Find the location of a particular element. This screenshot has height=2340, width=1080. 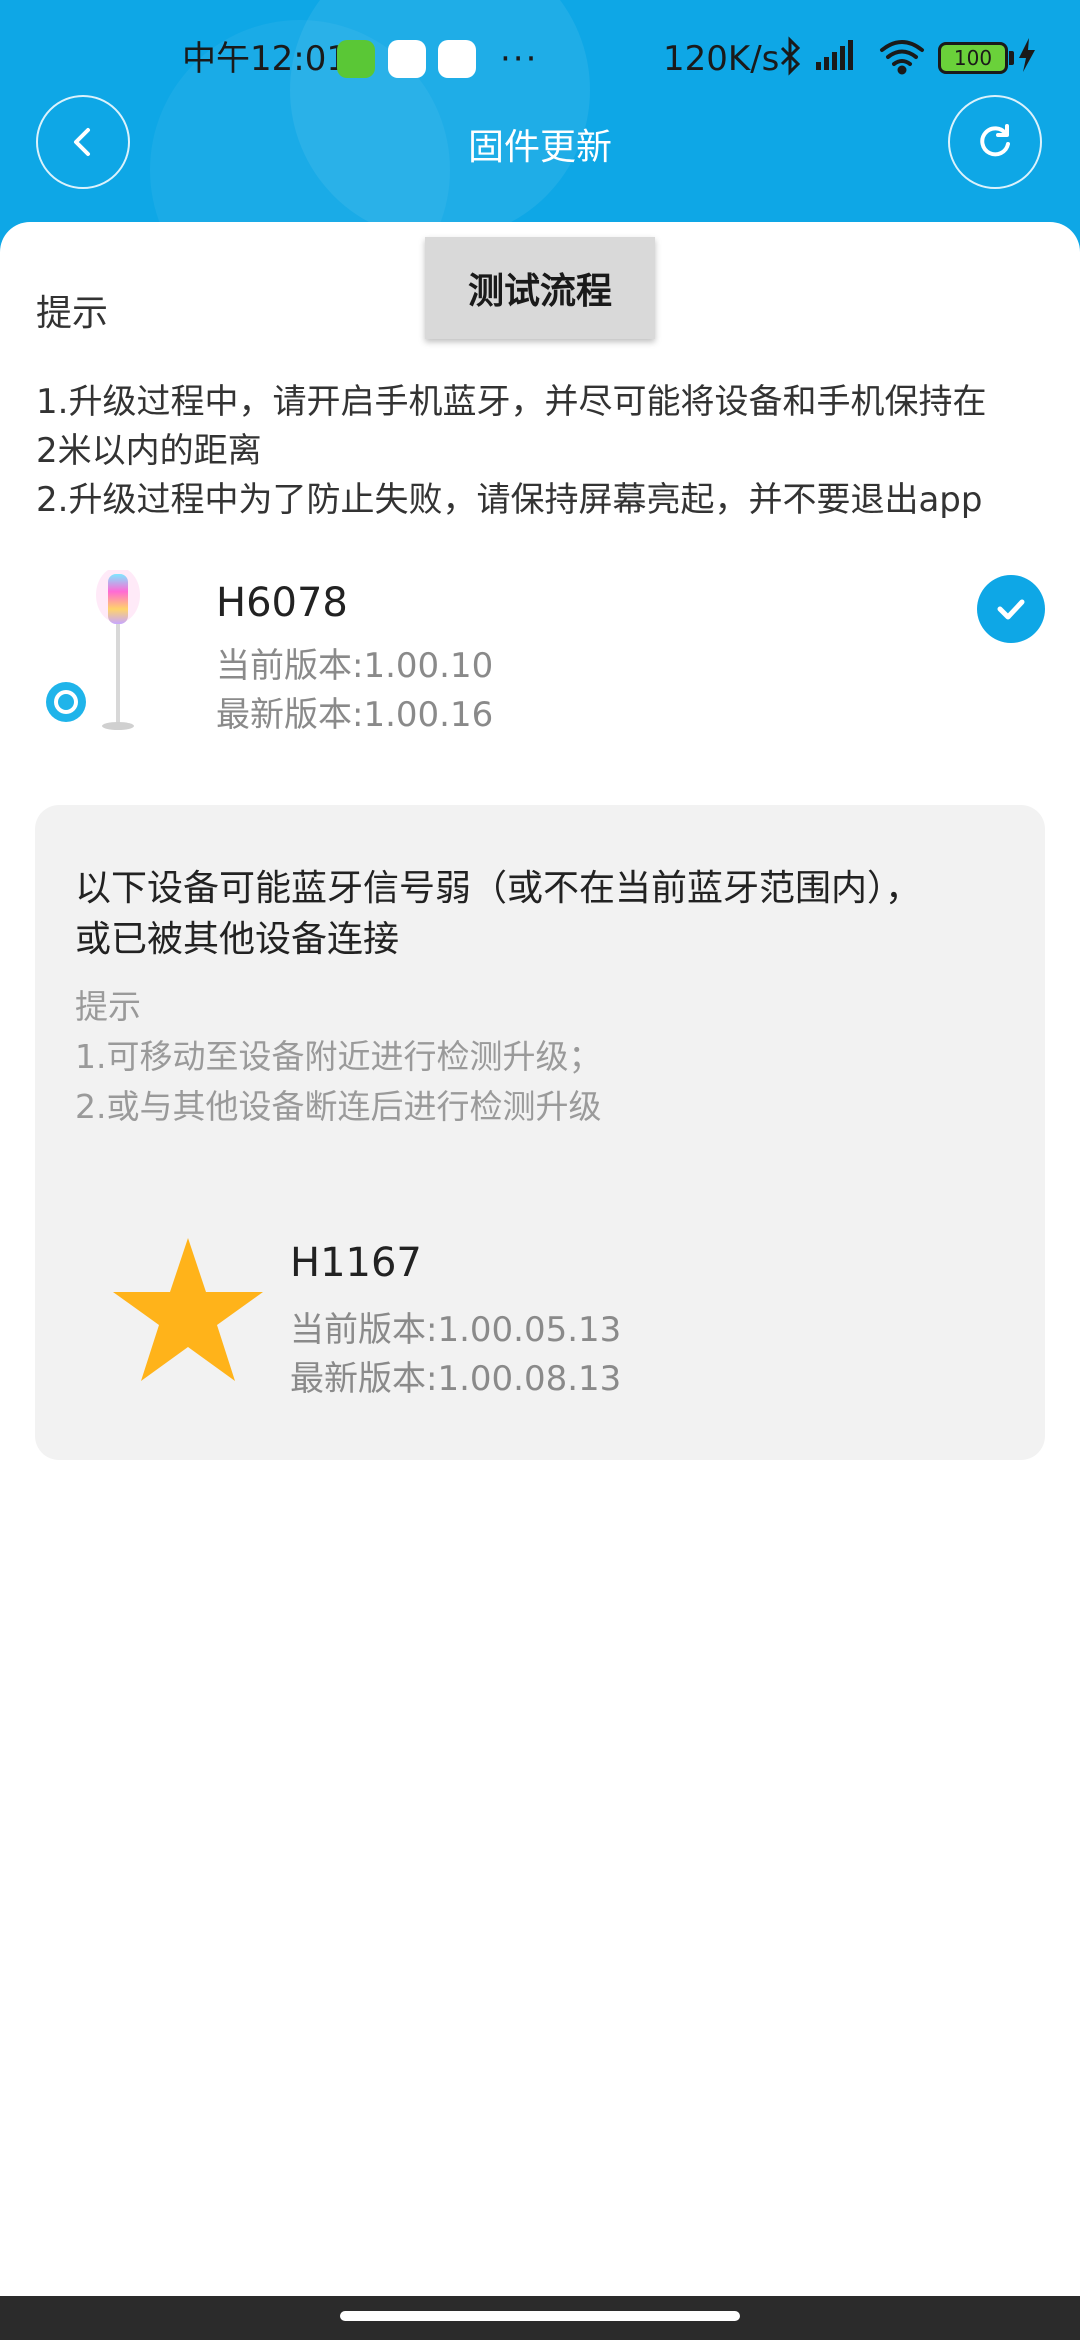

device-name: H6078 is located at coordinates (282, 603).